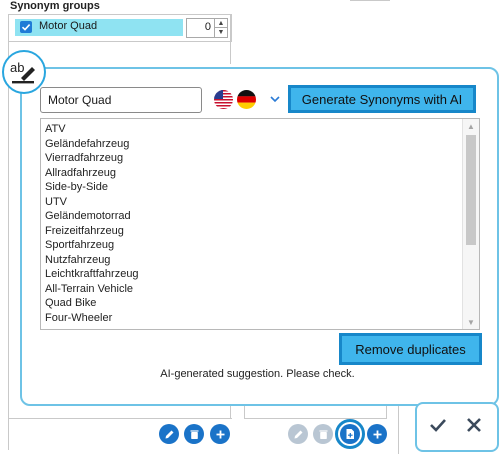 The image size is (500, 454). I want to click on close-icon, so click(474, 425).